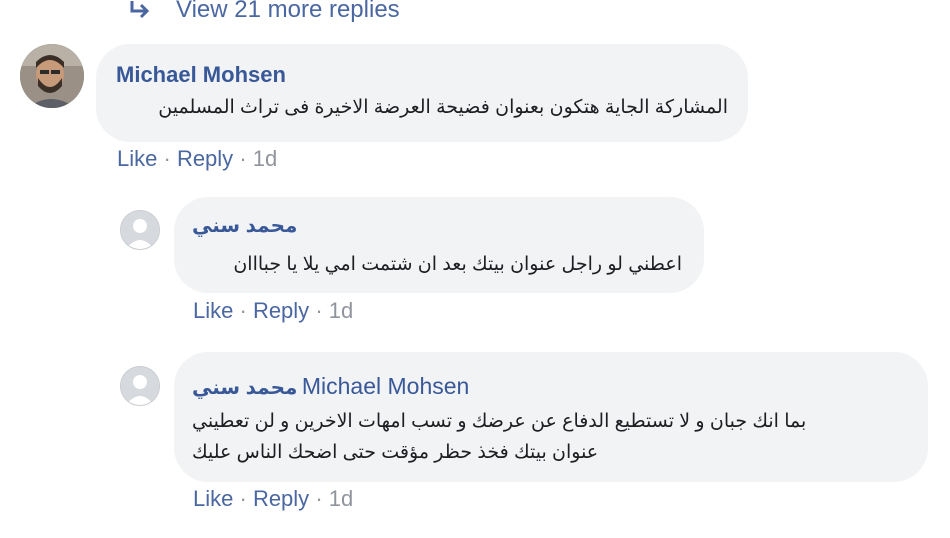 The width and height of the screenshot is (950, 538). Describe the element at coordinates (422, 75) in the screenshot. I see `comment-author: Michael Mohsen` at that location.